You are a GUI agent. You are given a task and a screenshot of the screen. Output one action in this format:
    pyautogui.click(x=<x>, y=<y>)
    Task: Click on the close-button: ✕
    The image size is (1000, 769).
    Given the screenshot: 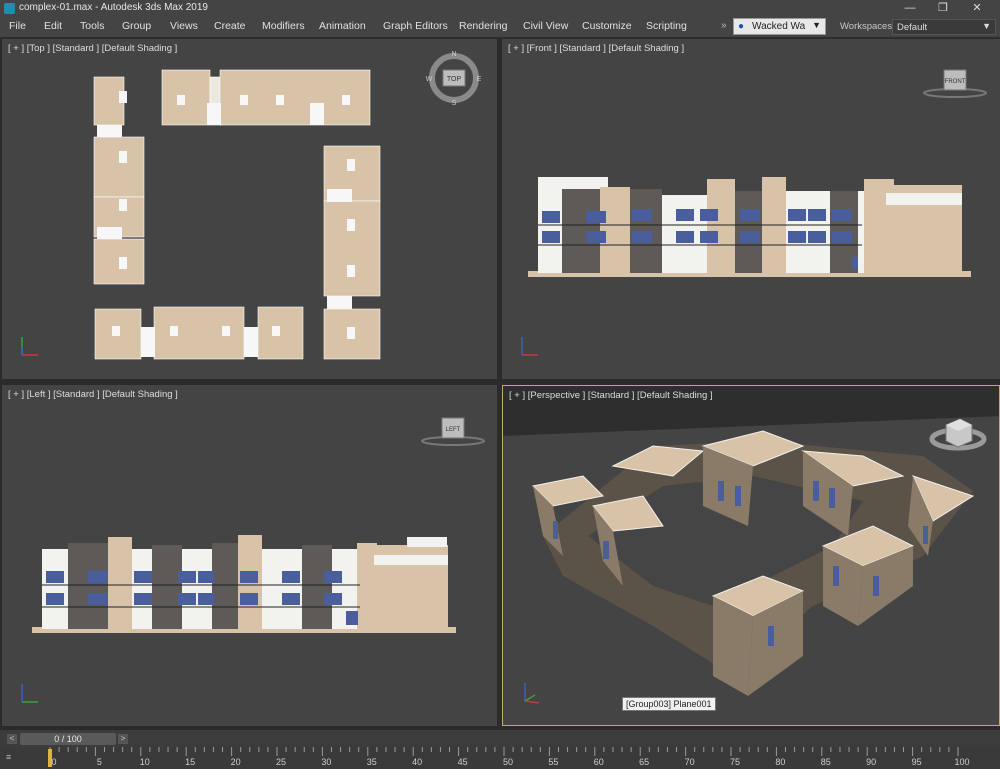 What is the action you would take?
    pyautogui.click(x=977, y=8)
    